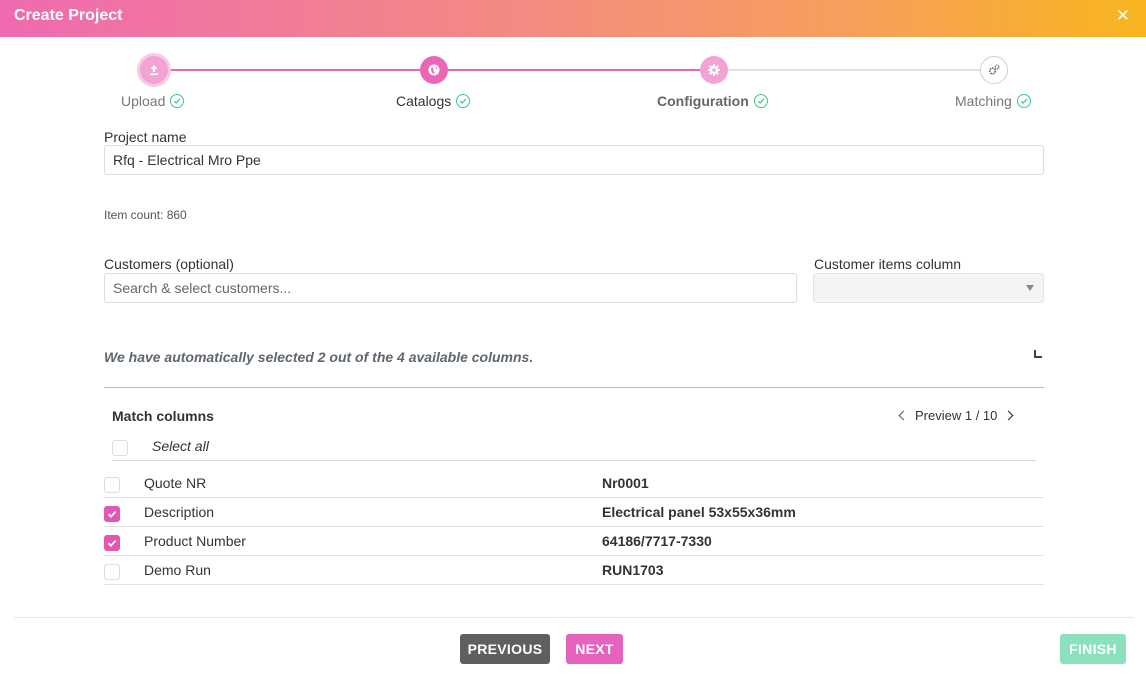 The height and width of the screenshot is (679, 1146). Describe the element at coordinates (574, 570) in the screenshot. I see `table-row: Demo Run RUN1703` at that location.